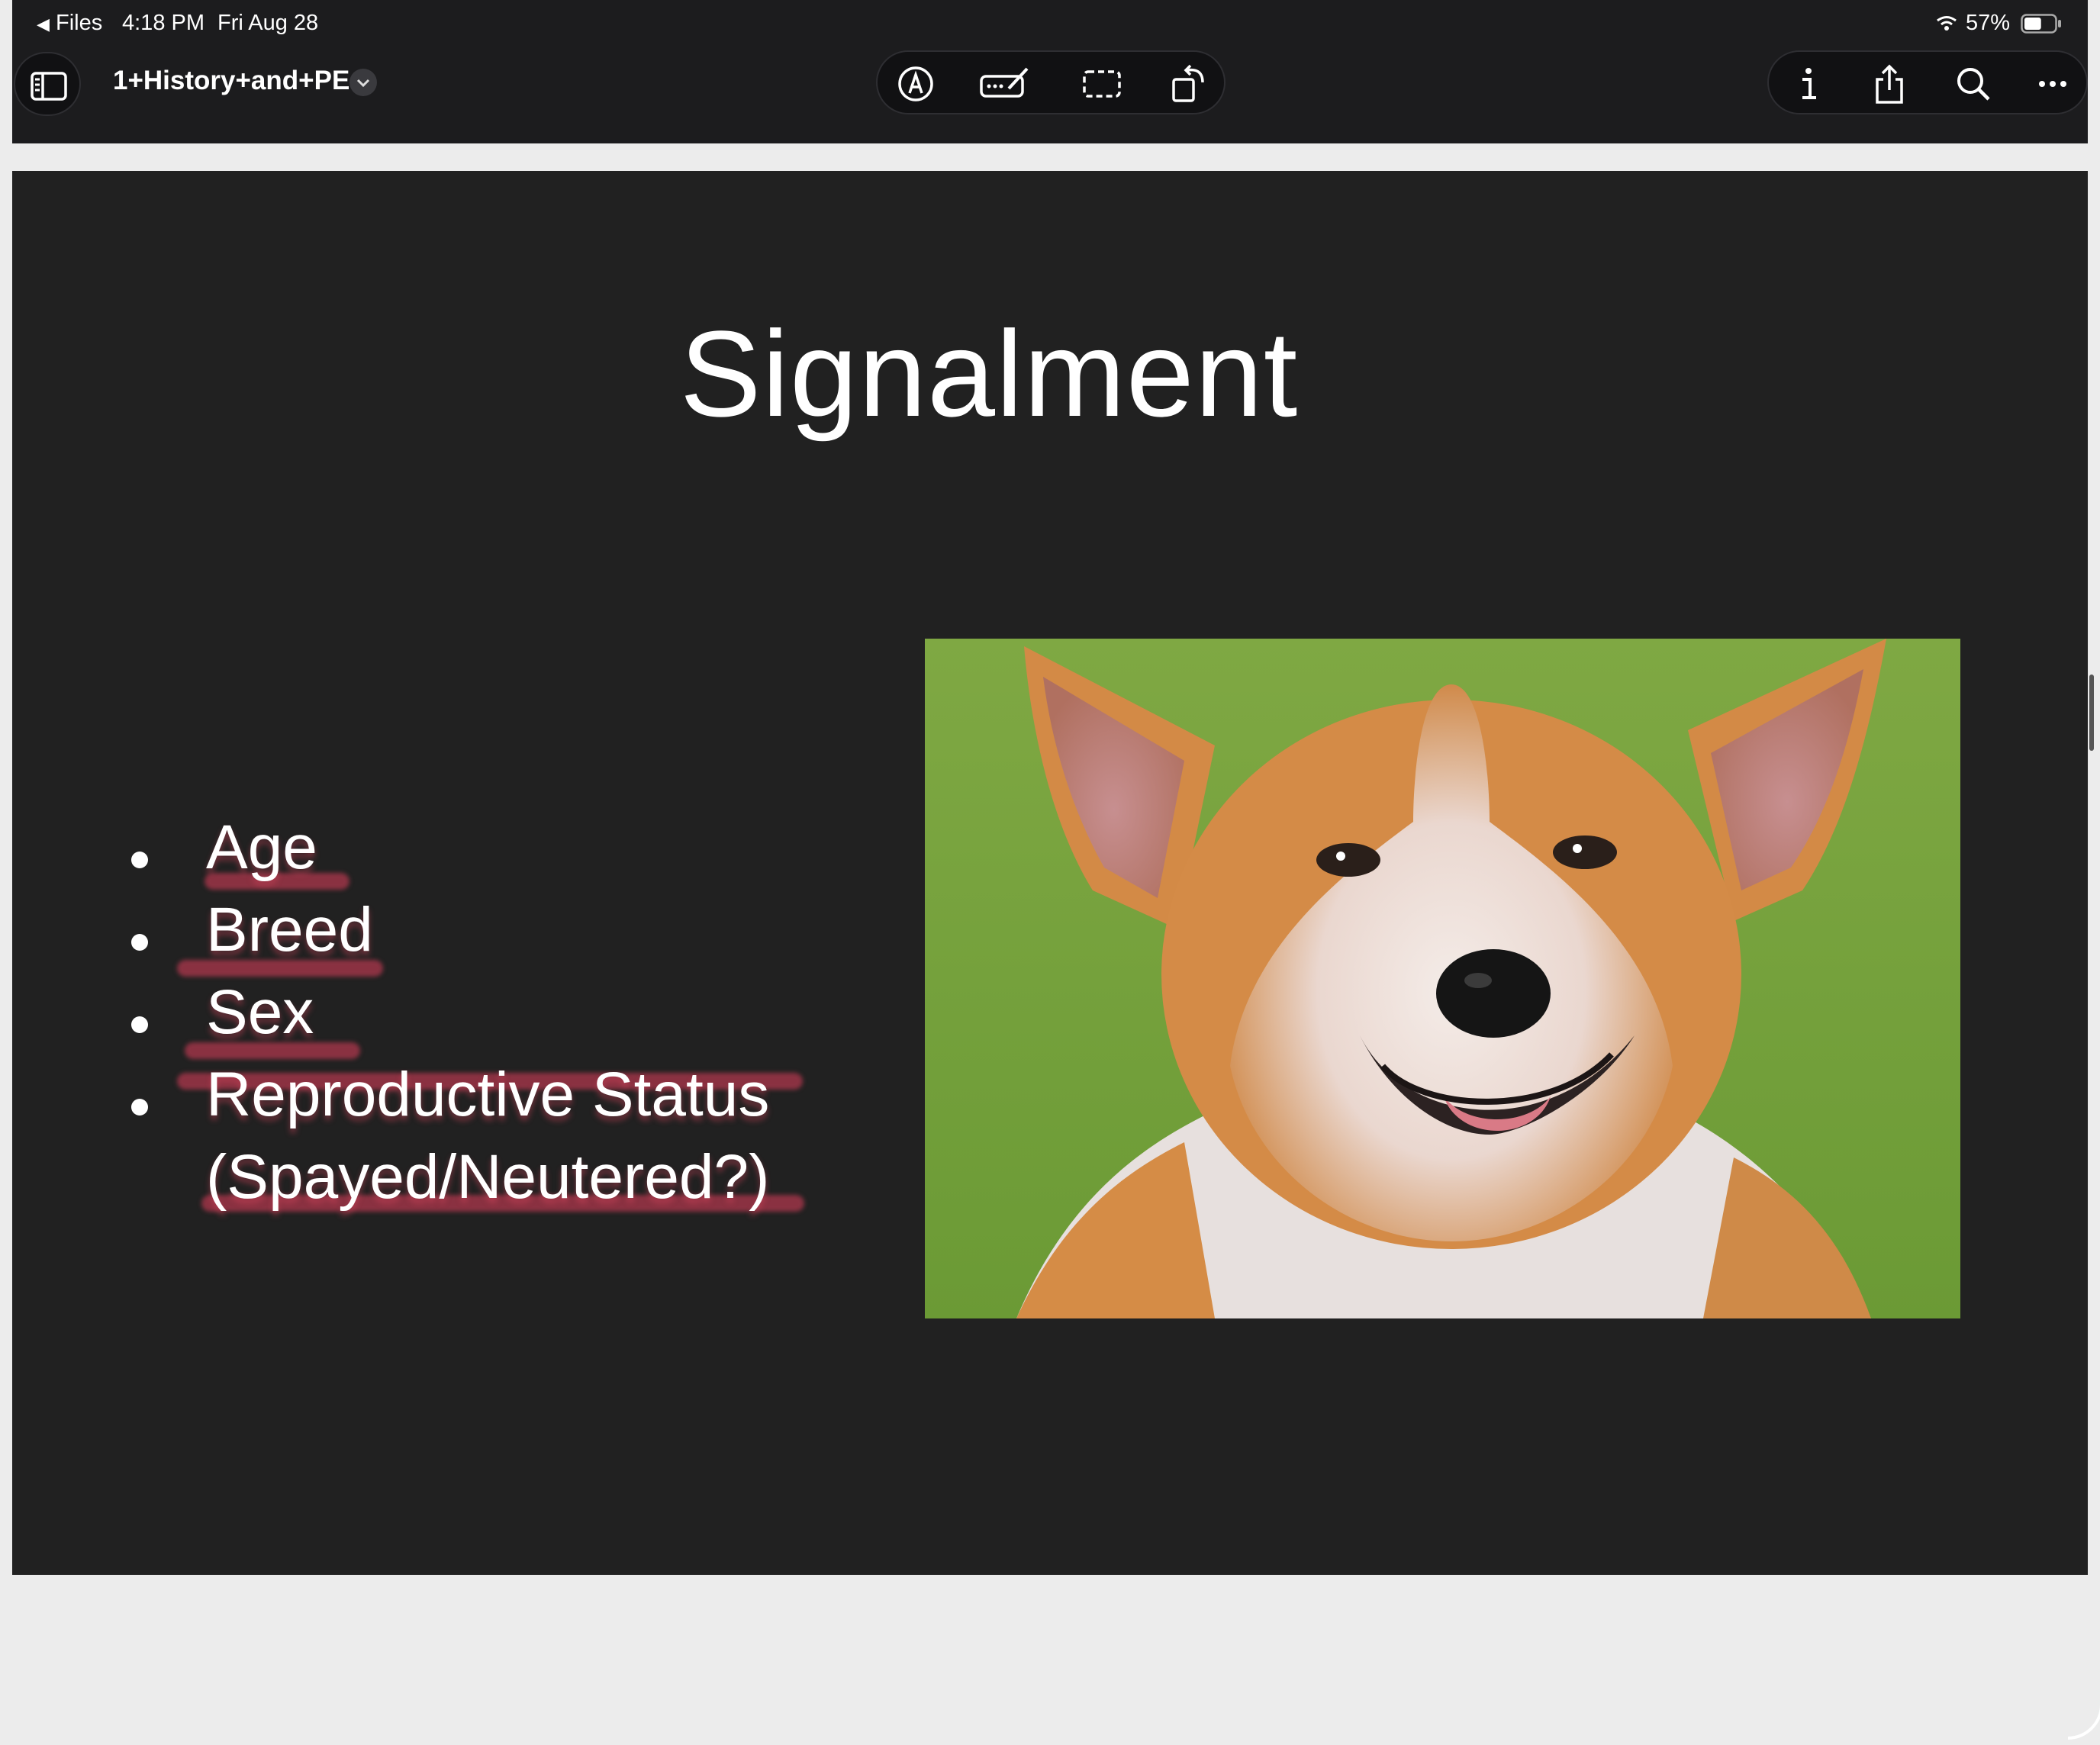  Describe the element at coordinates (1947, 23) in the screenshot. I see `wifi-icon` at that location.